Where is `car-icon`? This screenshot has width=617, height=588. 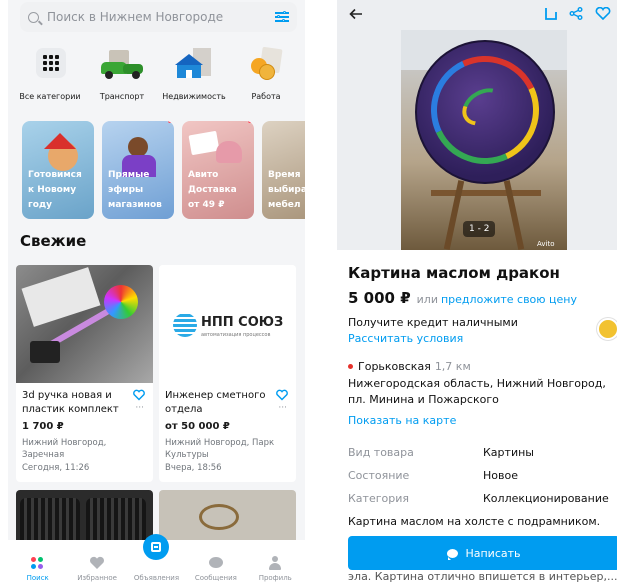
car-icon is located at coordinates (122, 64).